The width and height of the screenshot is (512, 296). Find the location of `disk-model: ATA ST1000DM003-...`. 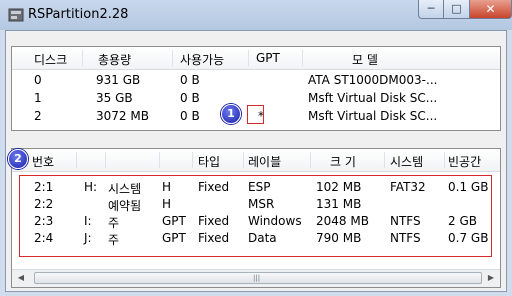

disk-model: ATA ST1000DM003-... is located at coordinates (373, 80).